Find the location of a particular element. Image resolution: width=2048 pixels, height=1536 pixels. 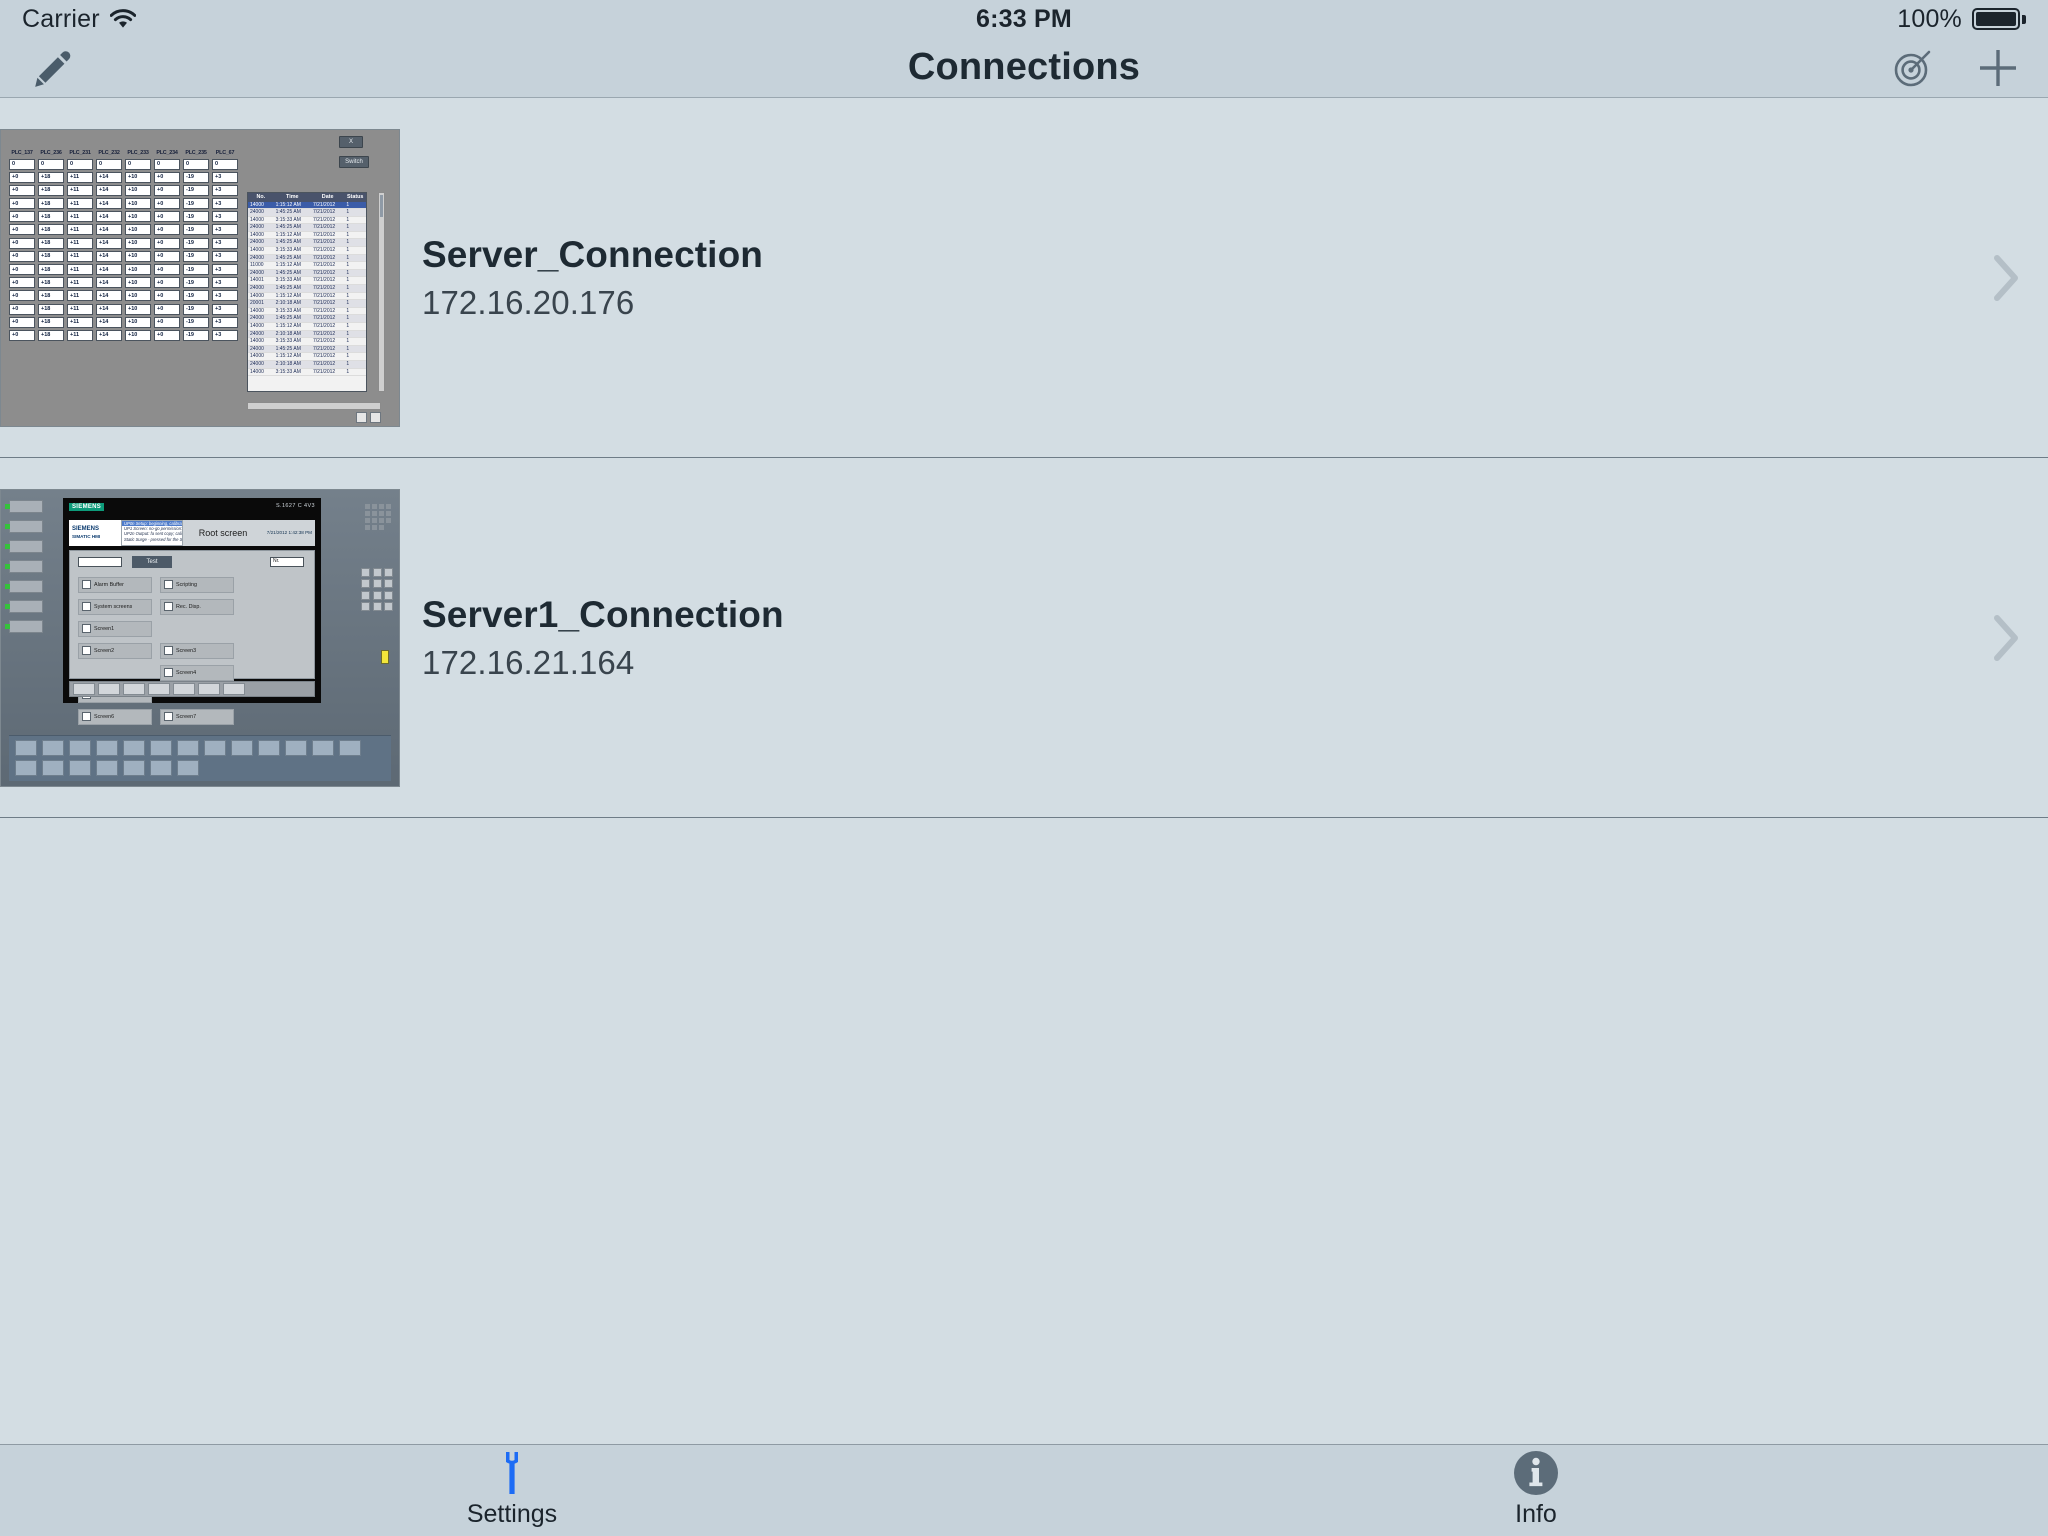

plus-icon is located at coordinates (1998, 68).